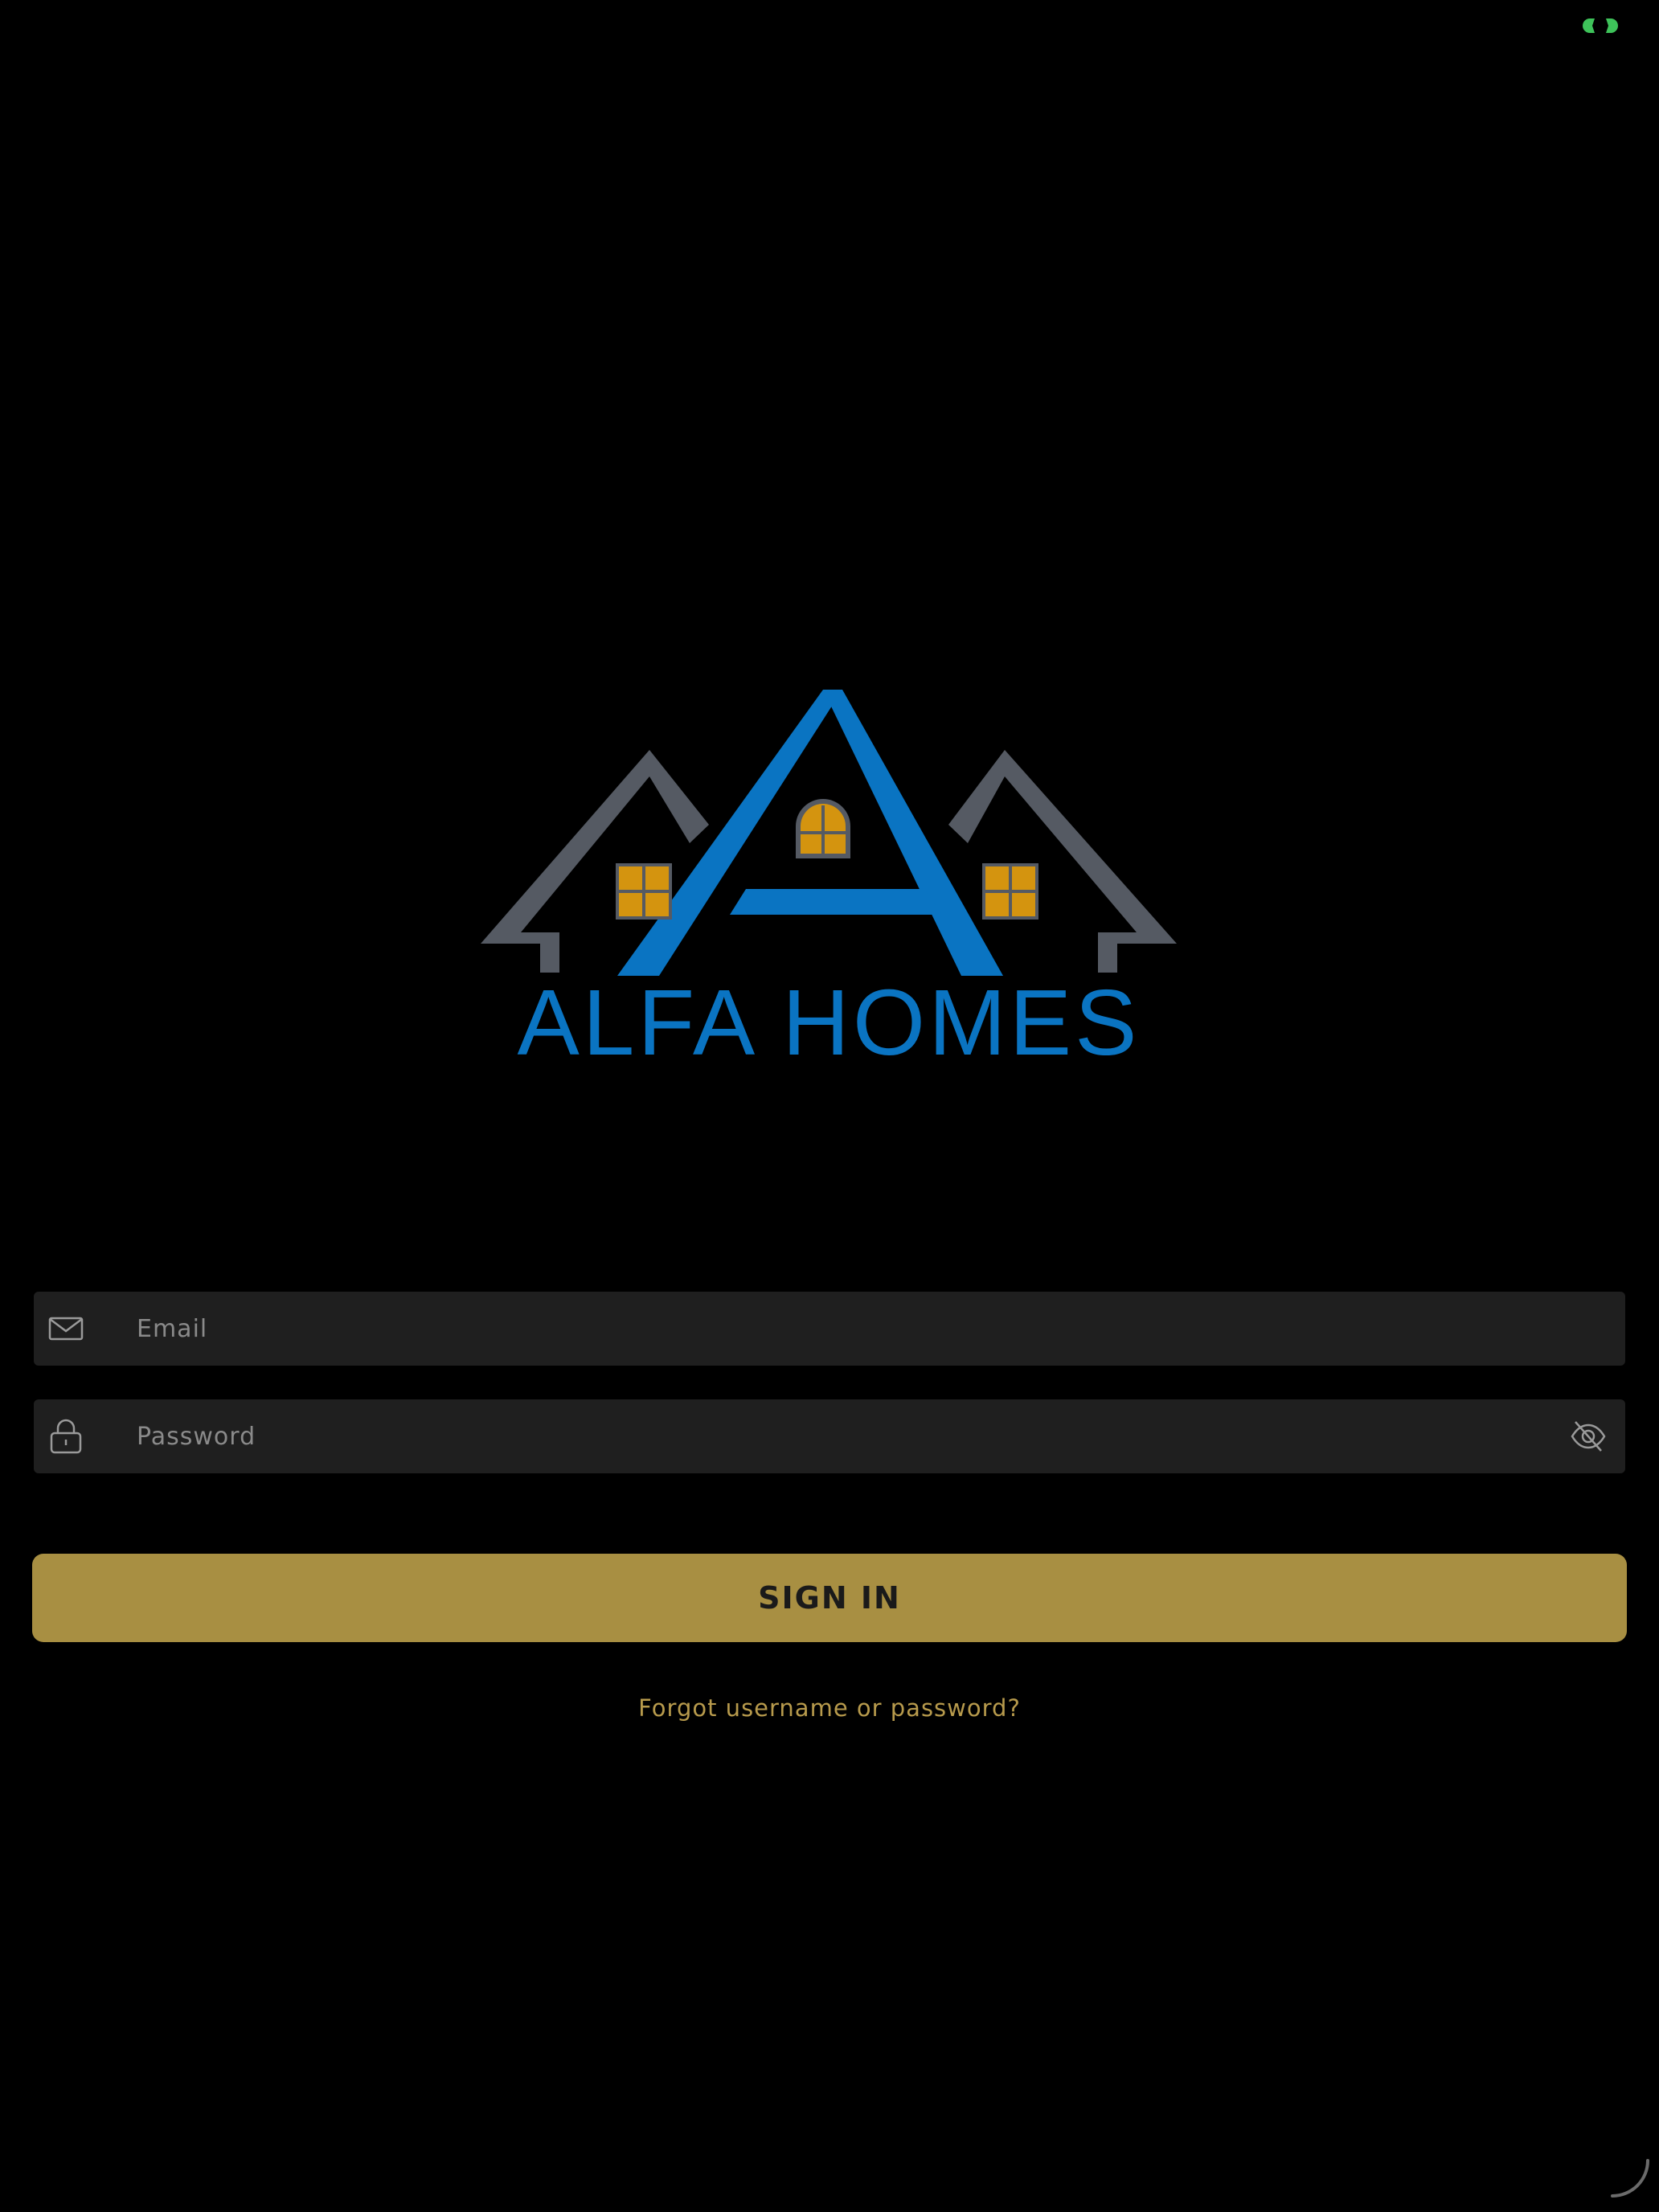 This screenshot has height=2212, width=1659. What do you see at coordinates (1062, 862) in the screenshot?
I see `right-roof` at bounding box center [1062, 862].